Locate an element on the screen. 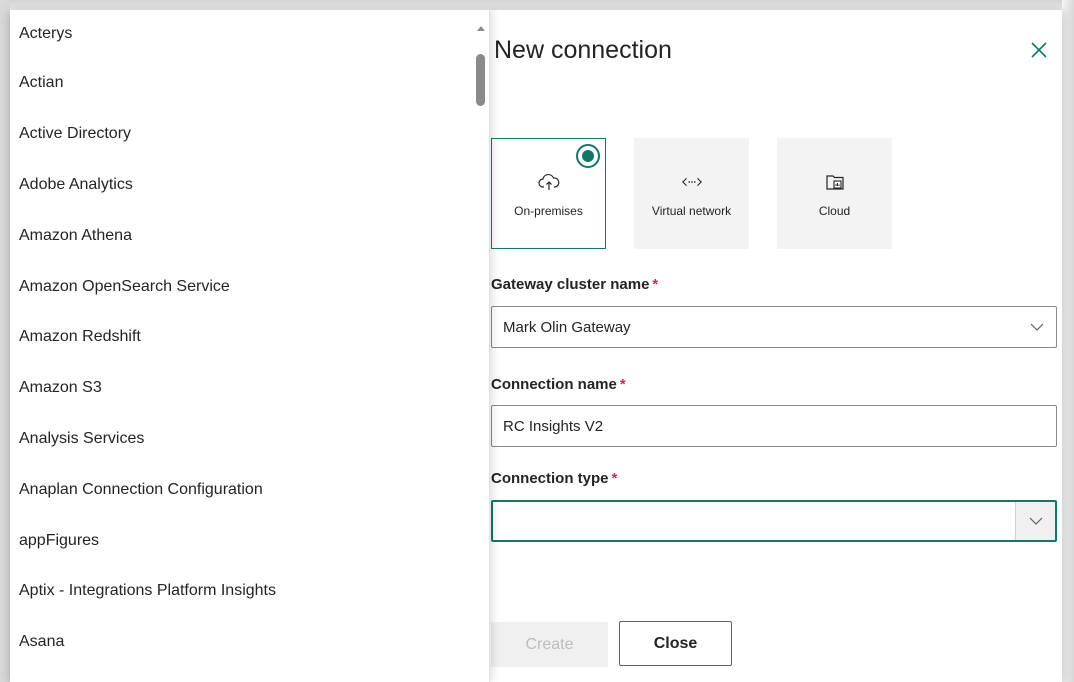 The height and width of the screenshot is (682, 1074). list-item: Amazon Athena is located at coordinates (249, 235).